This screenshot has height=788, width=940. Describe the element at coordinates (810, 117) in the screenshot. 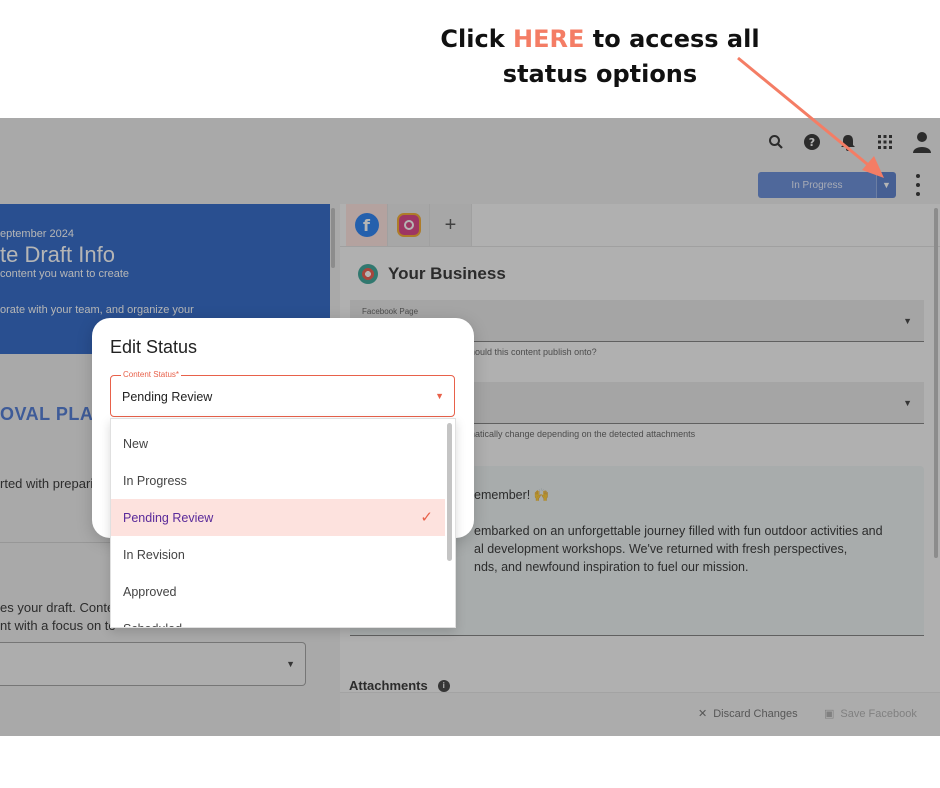

I see `callout-arrow` at that location.